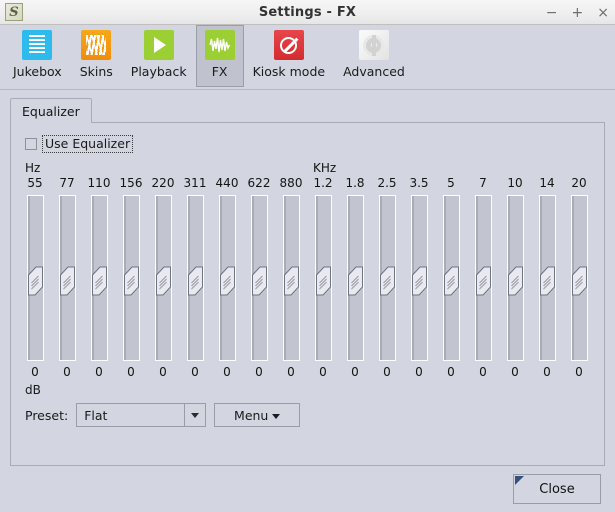 The image size is (615, 512). I want to click on preset-row: Preset: Flat Menu, so click(163, 415).